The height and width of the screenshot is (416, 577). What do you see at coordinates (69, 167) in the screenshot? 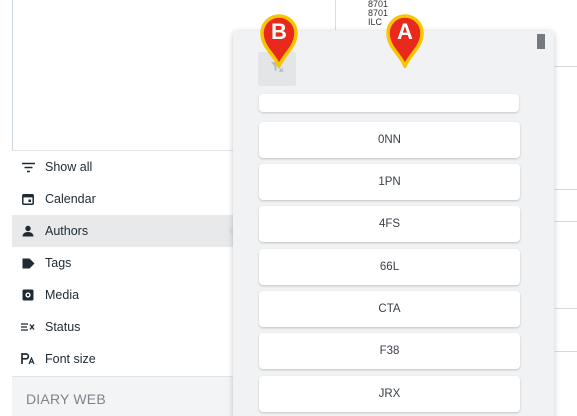
I see `sidebar-item-label: Show all` at bounding box center [69, 167].